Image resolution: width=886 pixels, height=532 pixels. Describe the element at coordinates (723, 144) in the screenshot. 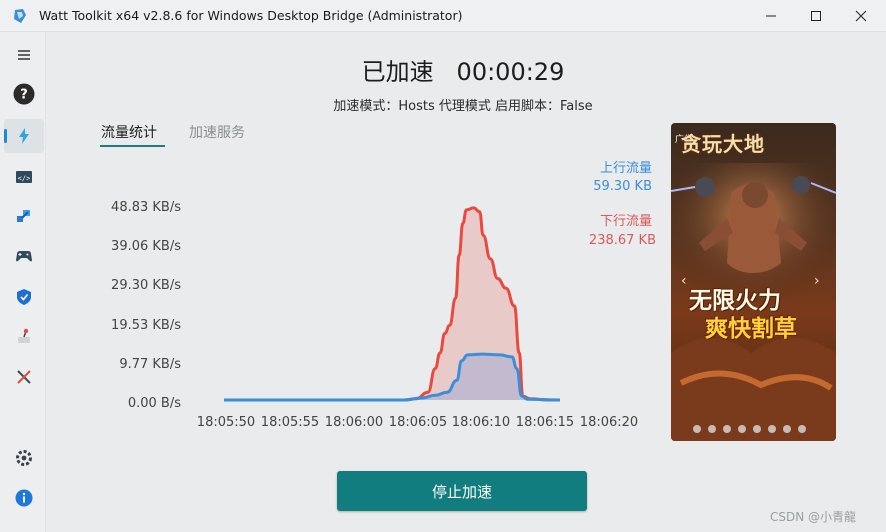

I see `ad-title: 贪玩大地` at that location.